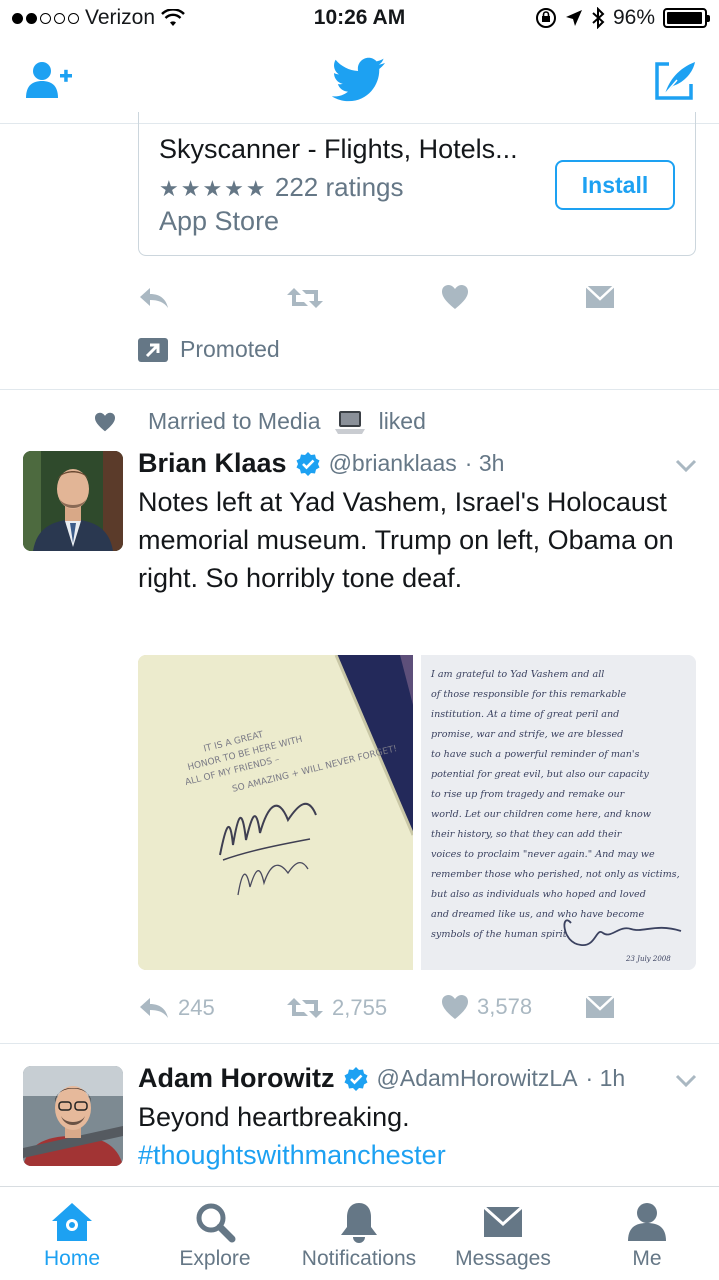 Image resolution: width=719 pixels, height=1280 pixels. Describe the element at coordinates (675, 80) in the screenshot. I see `compose-tweet-icon` at that location.